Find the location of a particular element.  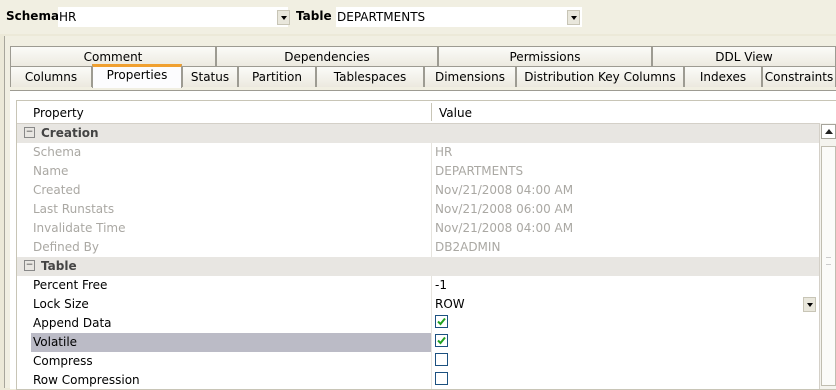

tab-columns: Columns is located at coordinates (51, 76).